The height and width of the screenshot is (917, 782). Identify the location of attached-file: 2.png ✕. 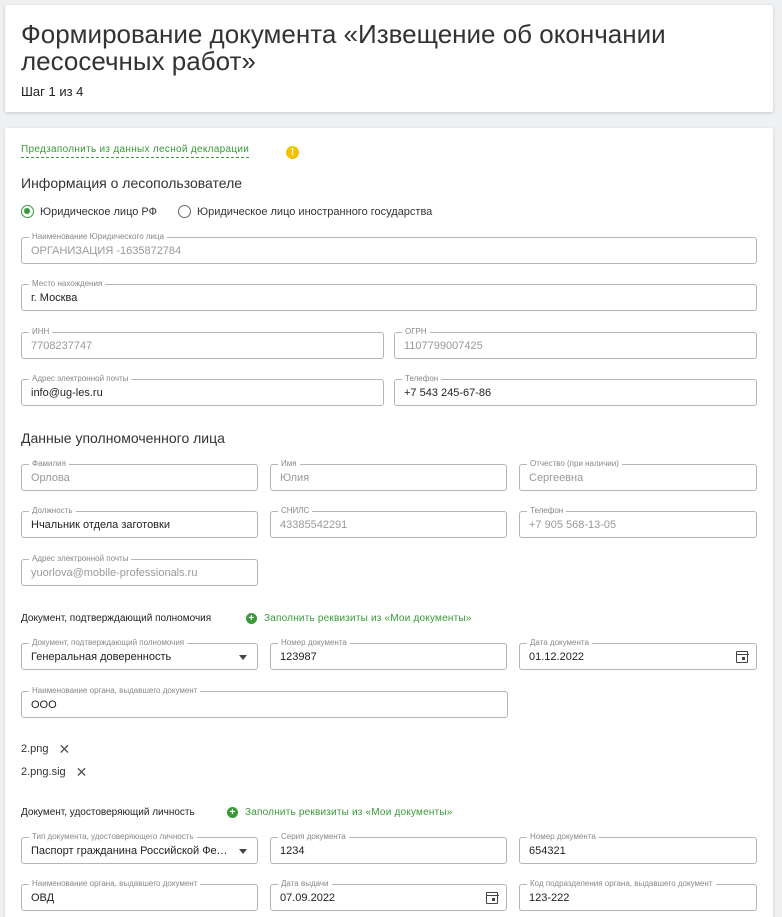
(46, 749).